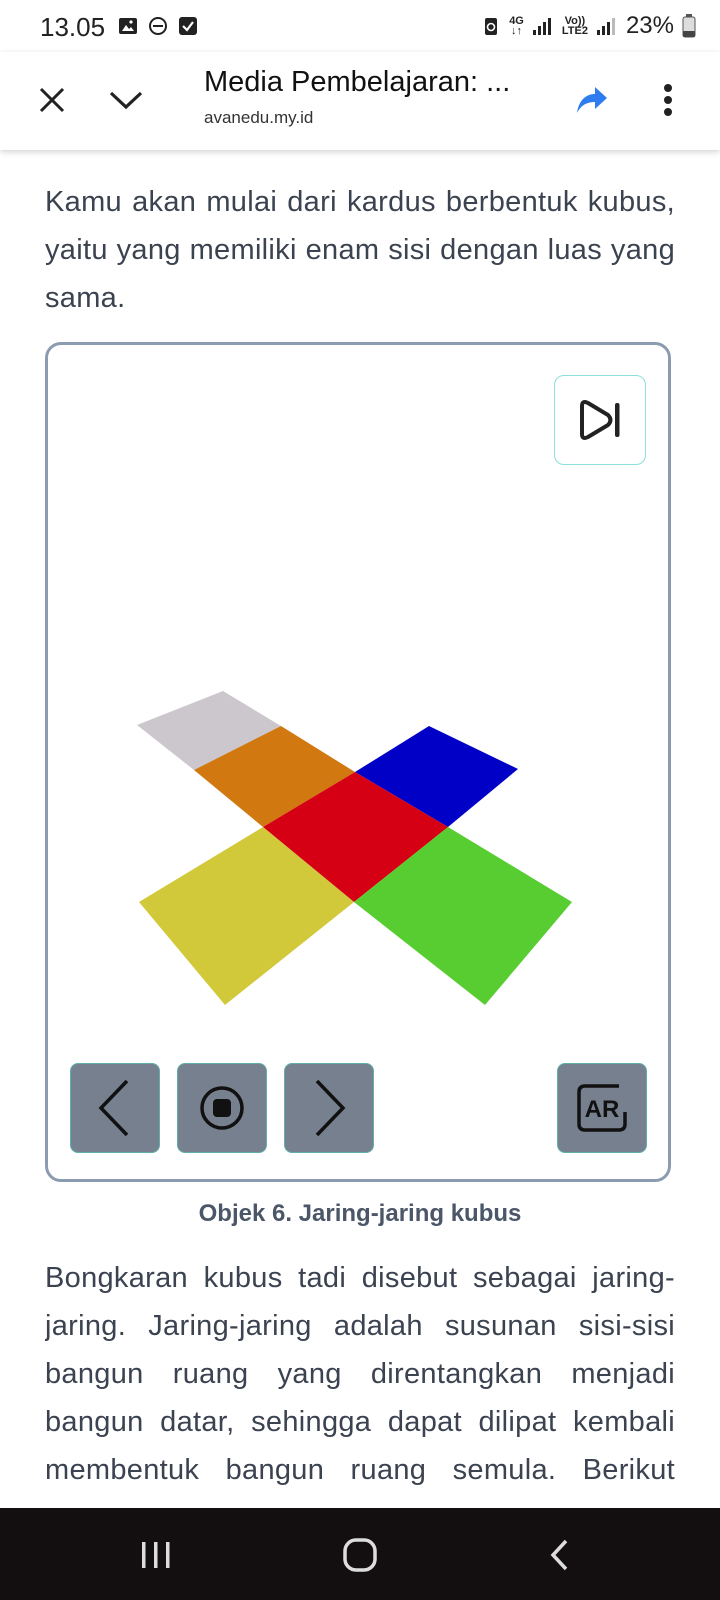  I want to click on recent-apps-icon, so click(156, 1555).